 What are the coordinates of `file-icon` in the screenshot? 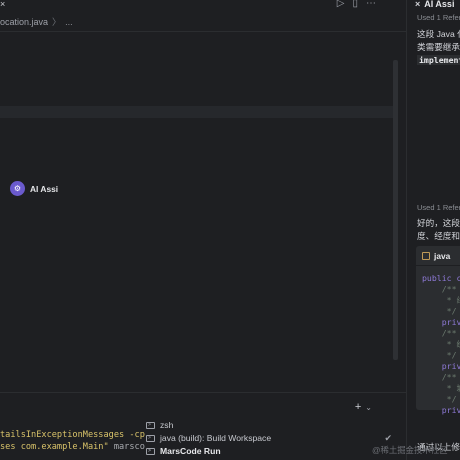 It's located at (426, 256).